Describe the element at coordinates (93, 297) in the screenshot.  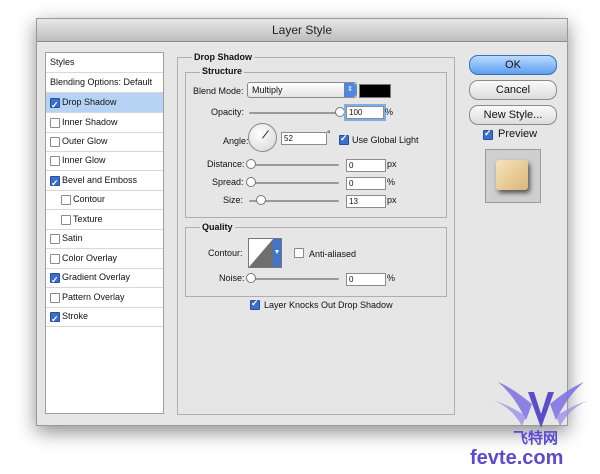
I see `sidebar-item-label: Pattern Overlay` at that location.